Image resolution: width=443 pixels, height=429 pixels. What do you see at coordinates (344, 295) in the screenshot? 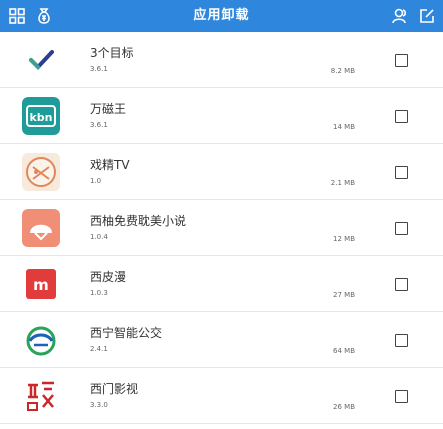
I see `app-size: 27 MB` at bounding box center [344, 295].